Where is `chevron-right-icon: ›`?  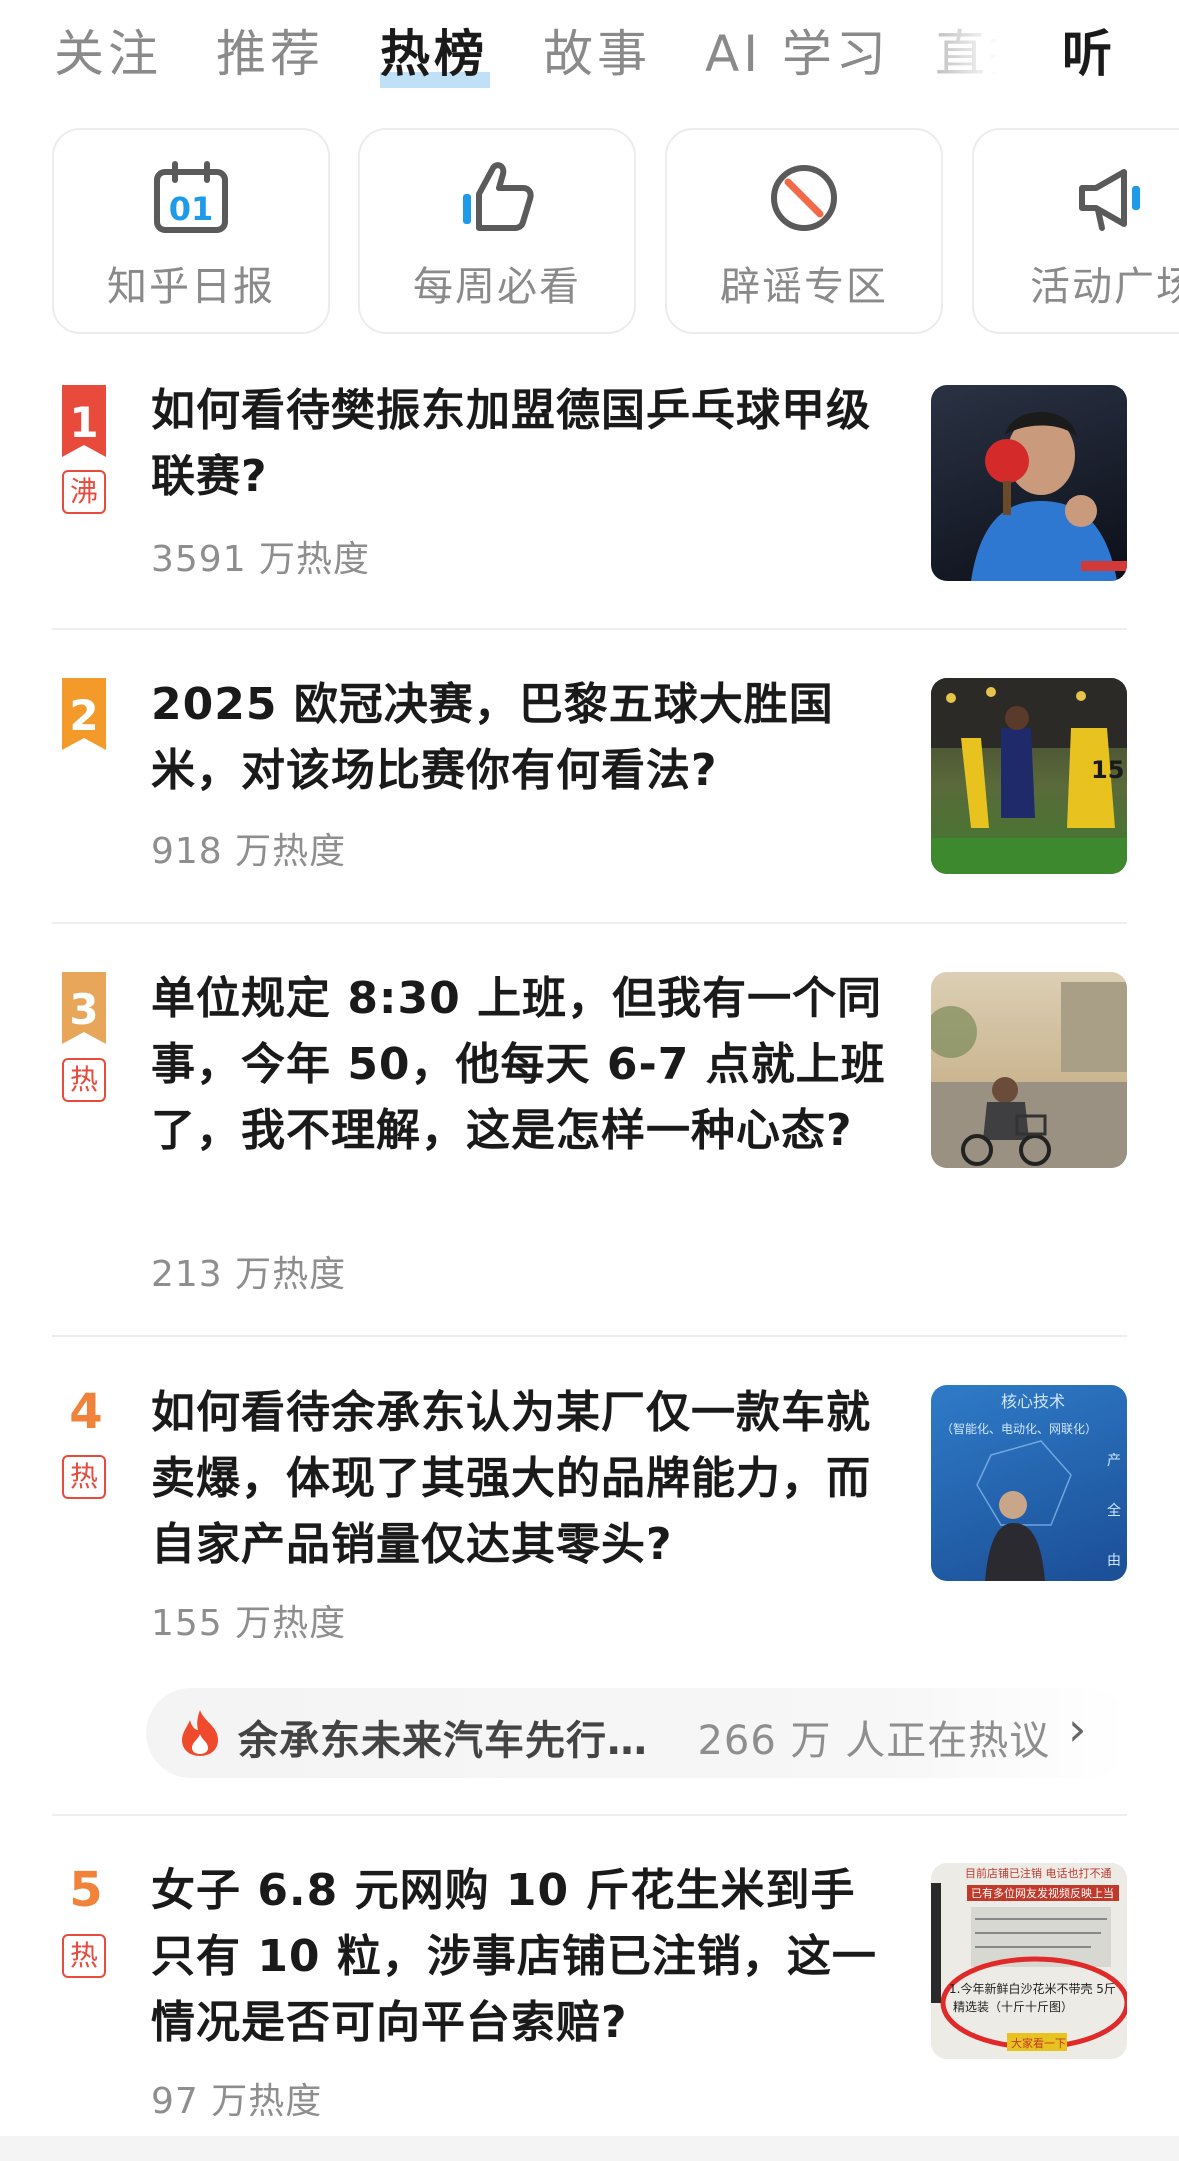 chevron-right-icon: › is located at coordinates (1077, 1729).